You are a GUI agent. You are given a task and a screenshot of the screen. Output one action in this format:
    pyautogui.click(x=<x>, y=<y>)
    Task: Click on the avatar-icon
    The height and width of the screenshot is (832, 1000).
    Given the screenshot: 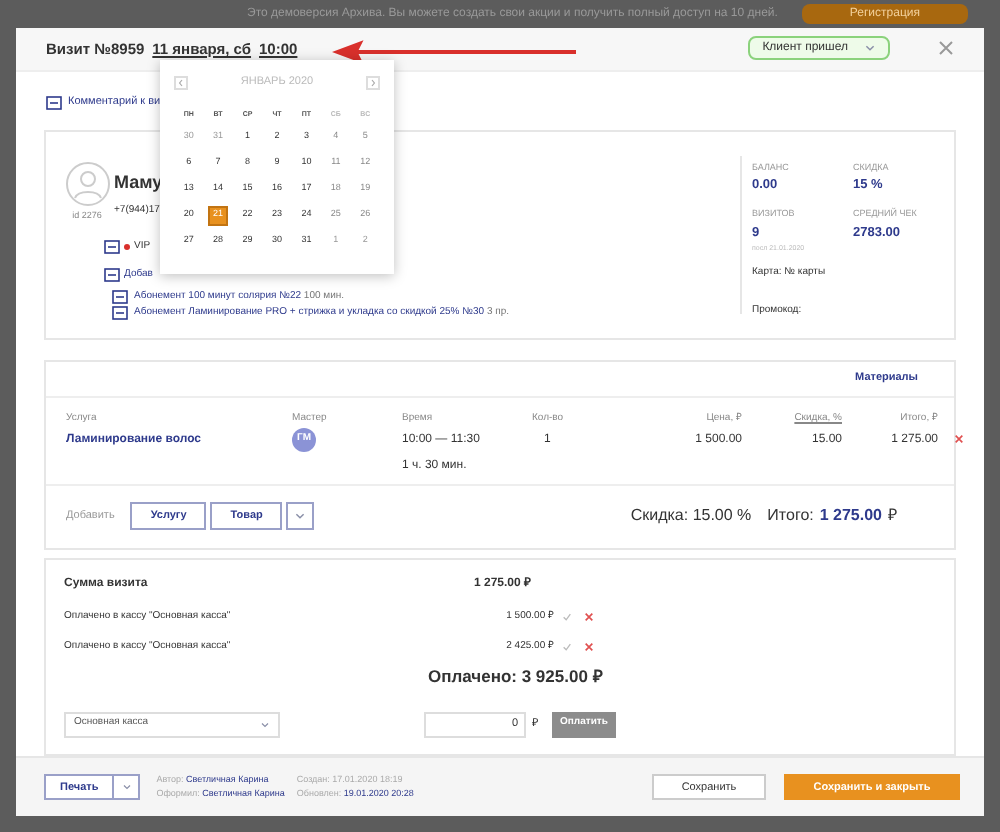 What is the action you would take?
    pyautogui.click(x=87, y=183)
    